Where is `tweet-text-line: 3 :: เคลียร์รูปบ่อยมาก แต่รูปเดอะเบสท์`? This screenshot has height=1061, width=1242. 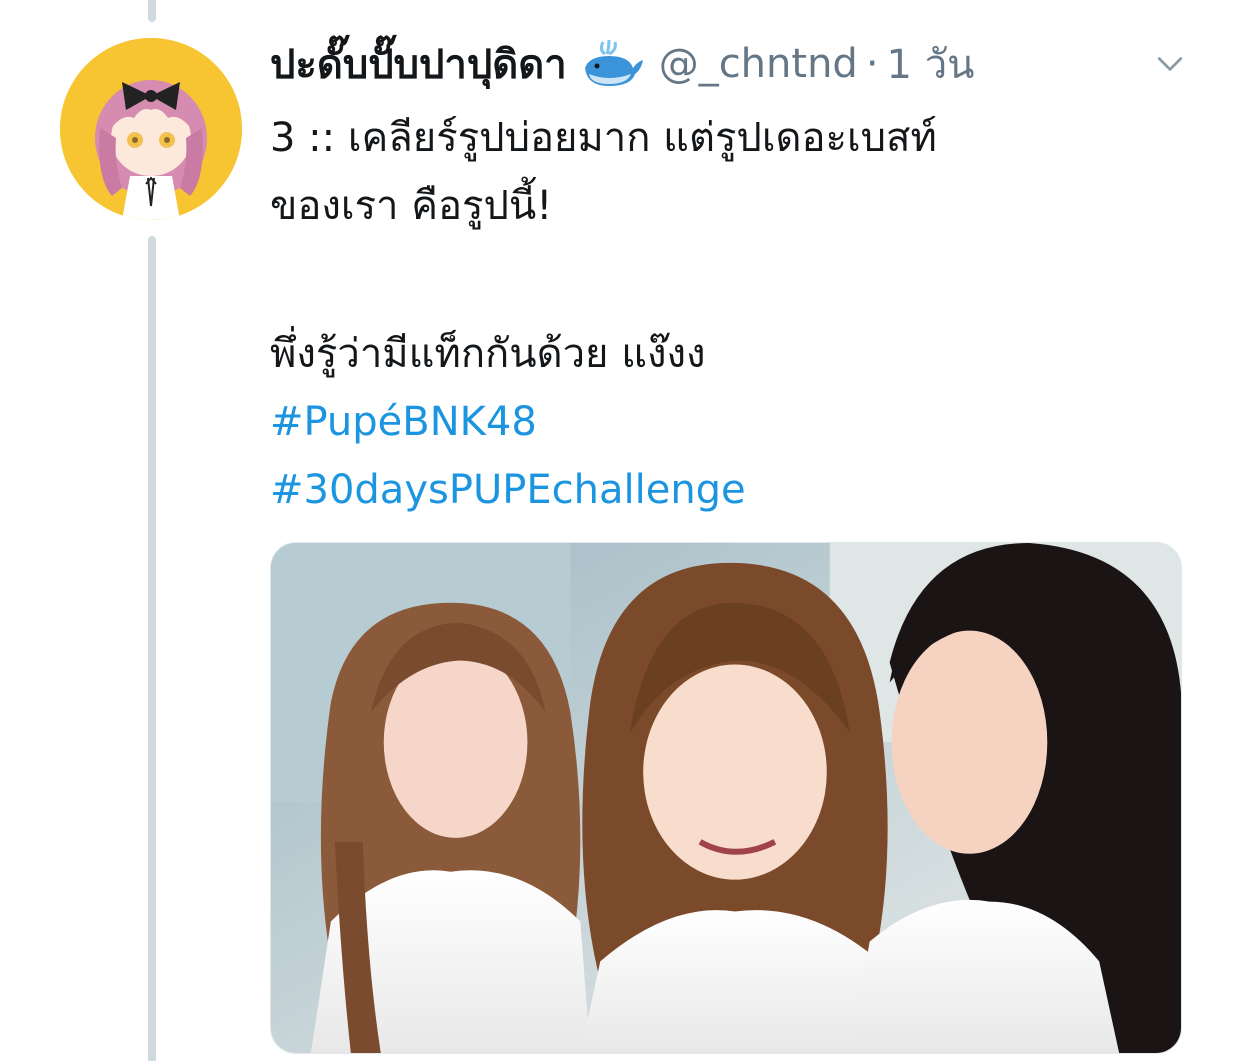
tweet-text-line: 3 :: เคลียร์รูปบ่อยมาก แต่รูปเดอะเบสท์ is located at coordinates (603, 138).